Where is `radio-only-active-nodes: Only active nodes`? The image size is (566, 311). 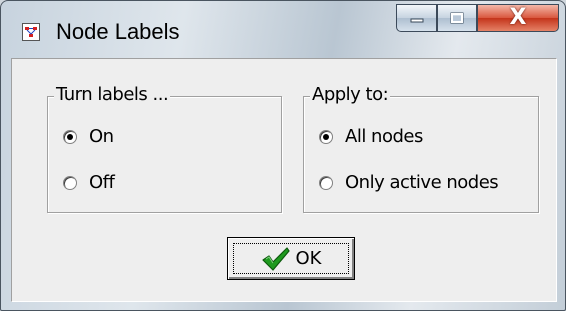
radio-only-active-nodes: Only active nodes is located at coordinates (409, 182).